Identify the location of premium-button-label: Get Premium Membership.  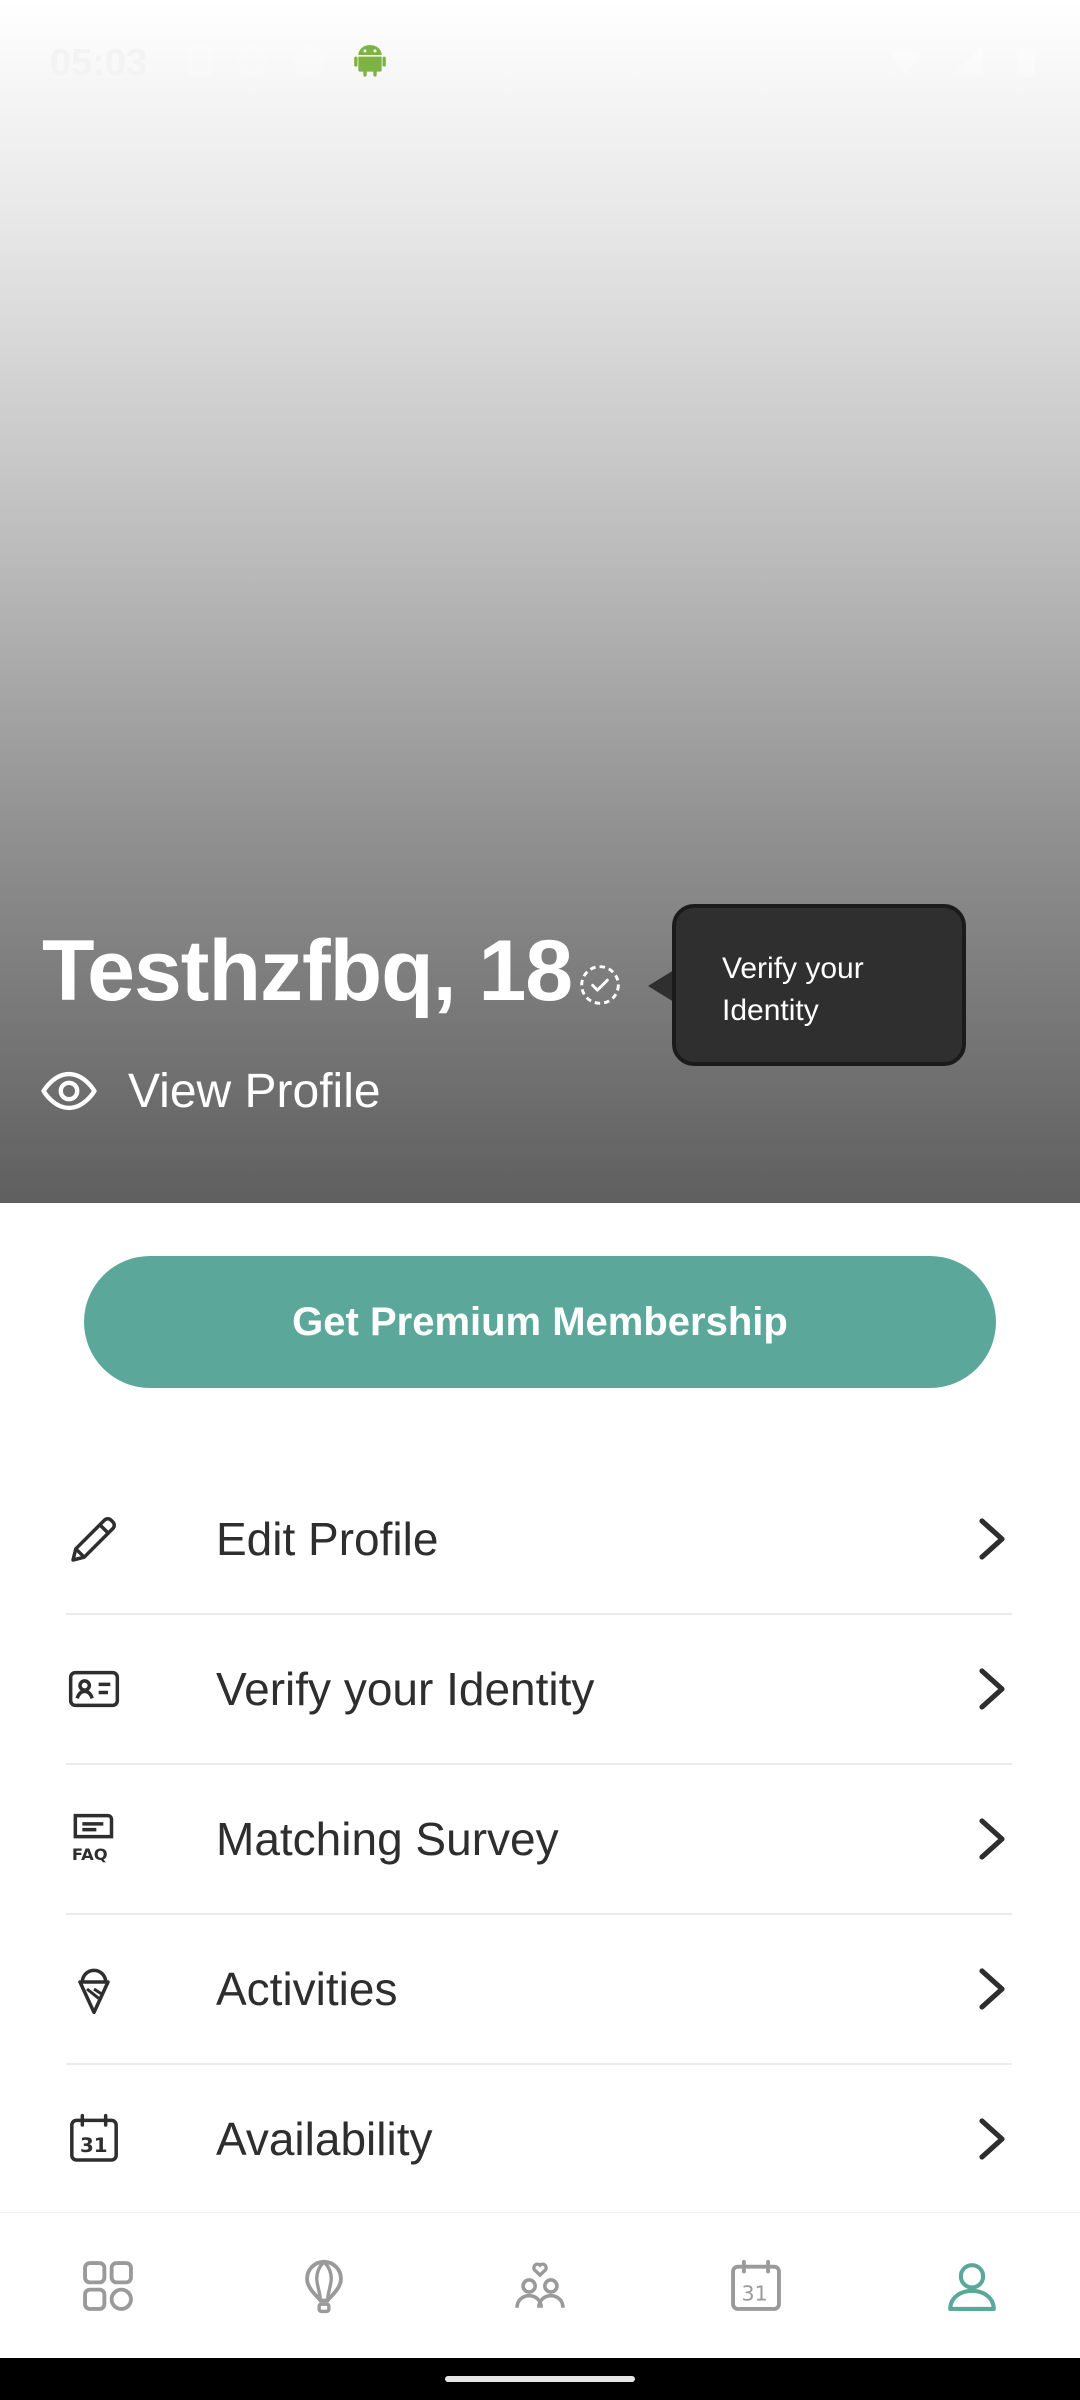
(540, 1321).